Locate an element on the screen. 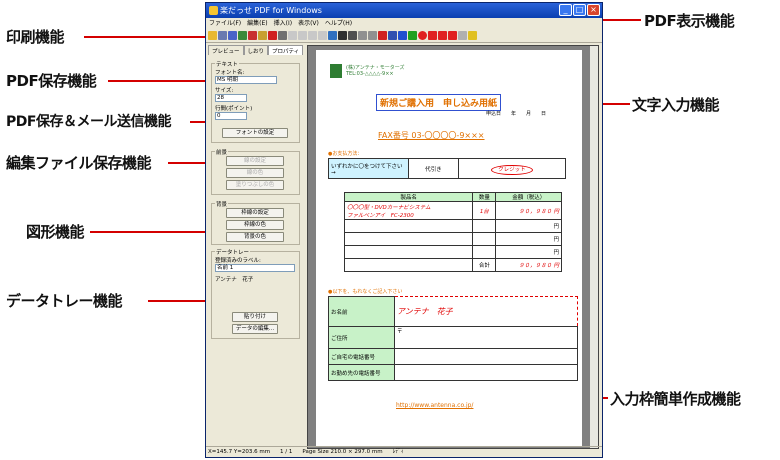 This screenshot has width=780, height=460. order-qty: 1台 is located at coordinates (484, 210).